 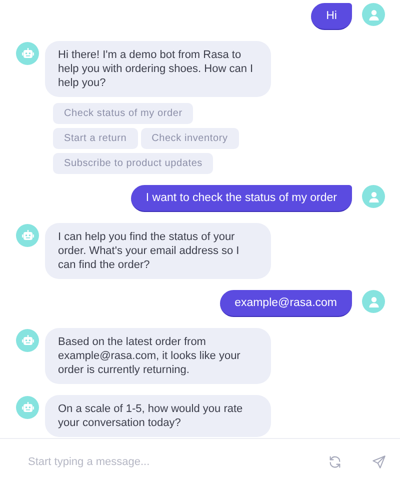 What do you see at coordinates (123, 113) in the screenshot?
I see `quick-reply-button: Check status of my order` at bounding box center [123, 113].